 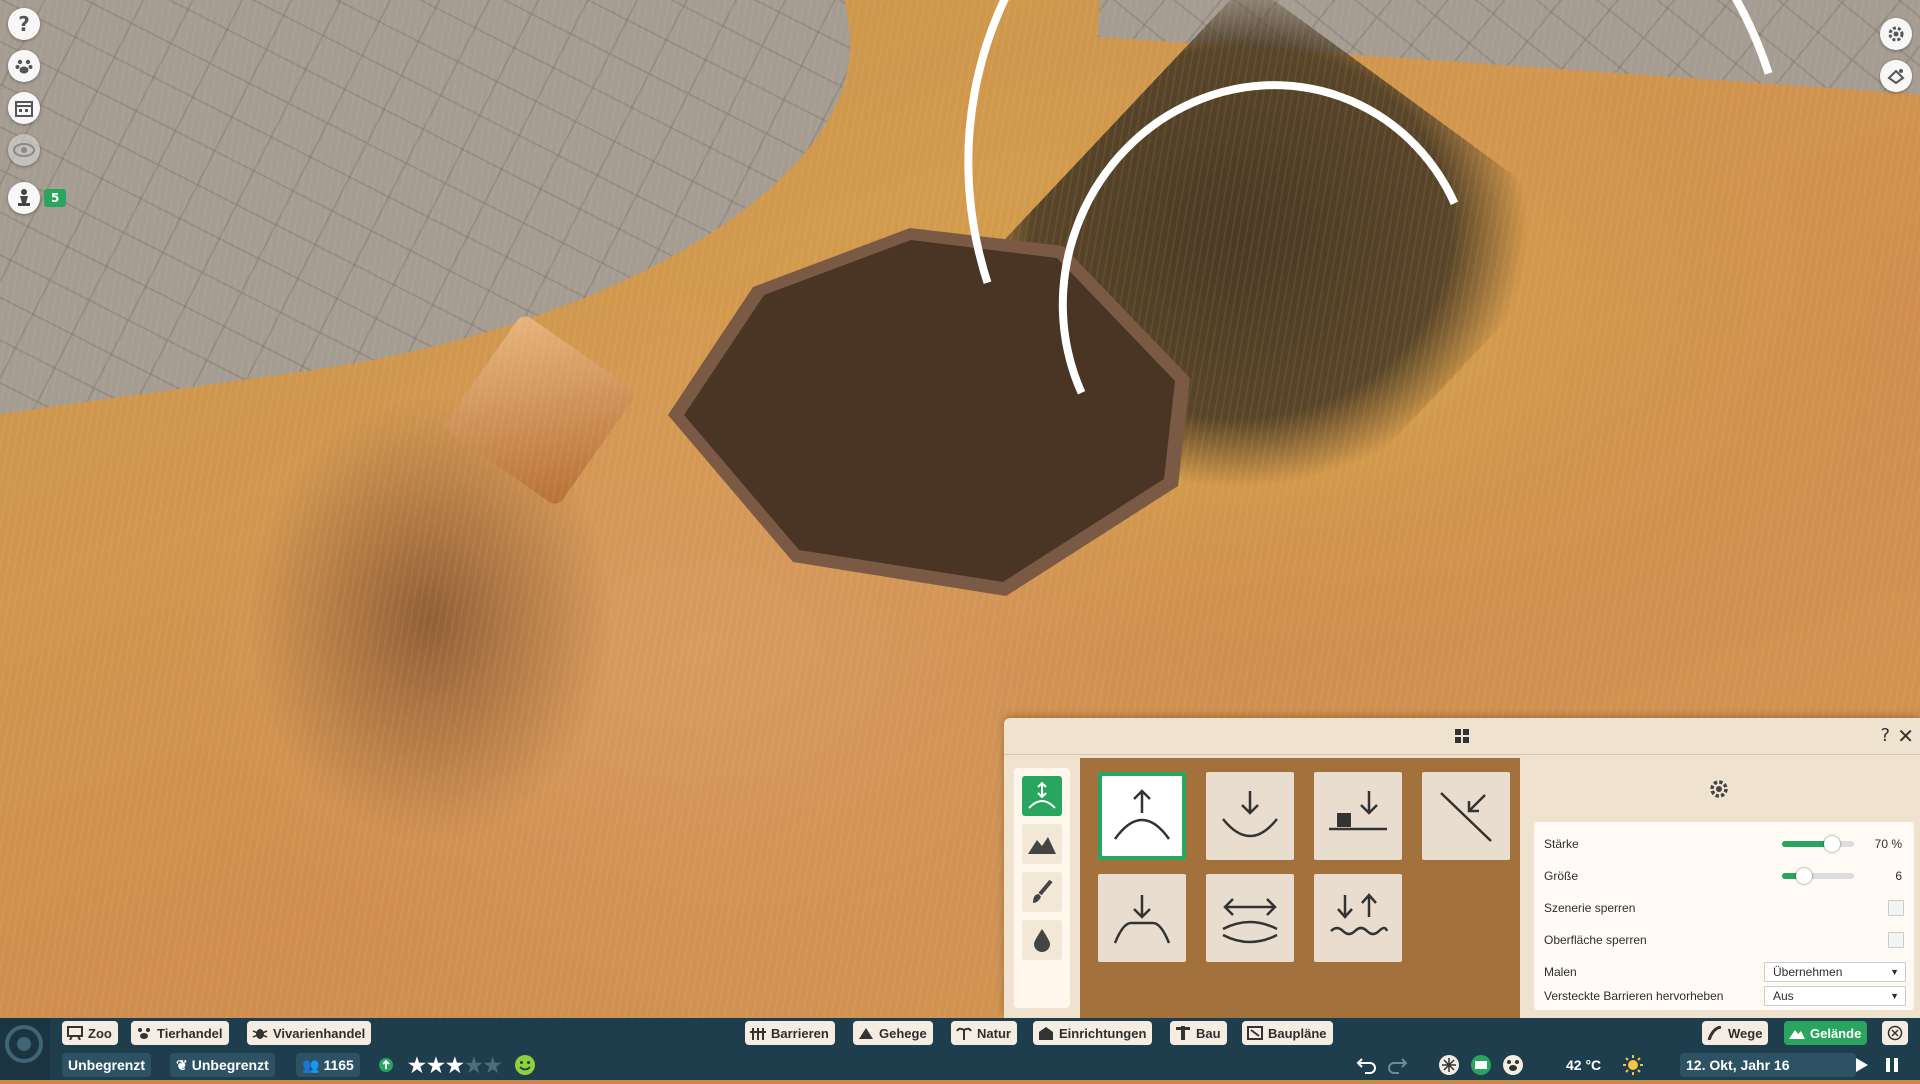 I want to click on tab-facilities-label: Einrichtungen, so click(x=1103, y=1033).